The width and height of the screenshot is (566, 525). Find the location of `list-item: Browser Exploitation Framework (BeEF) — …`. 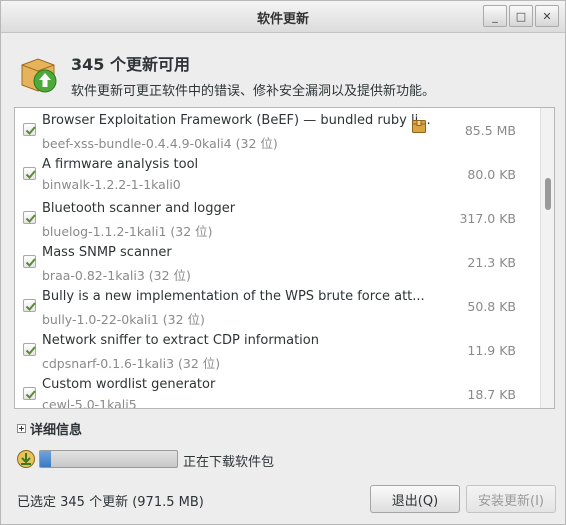

list-item: Browser Exploitation Framework (BeEF) — … is located at coordinates (277, 130).